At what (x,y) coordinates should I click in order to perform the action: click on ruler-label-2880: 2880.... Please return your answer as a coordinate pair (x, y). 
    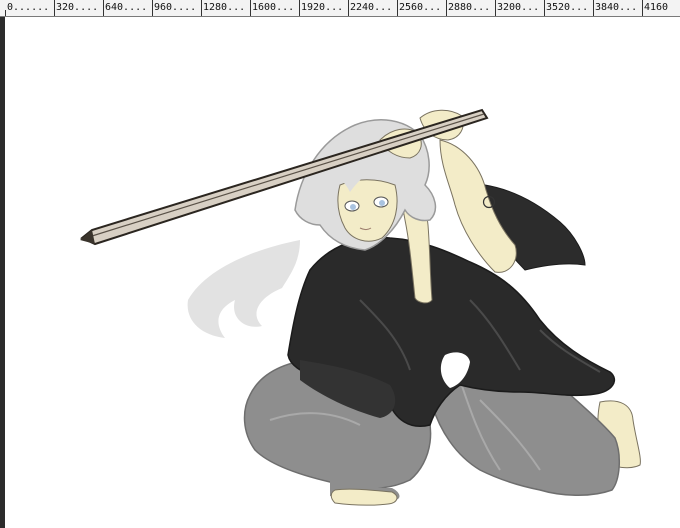
    Looking at the image, I should click on (469, 7).